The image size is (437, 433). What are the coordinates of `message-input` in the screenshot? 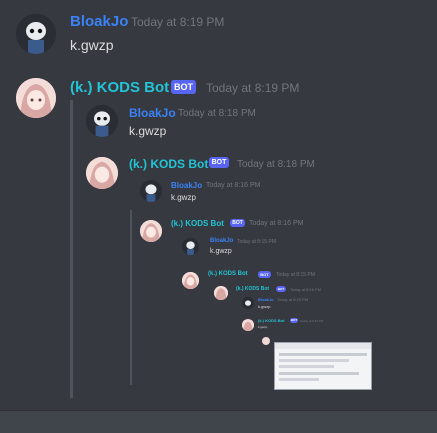 It's located at (218, 421).